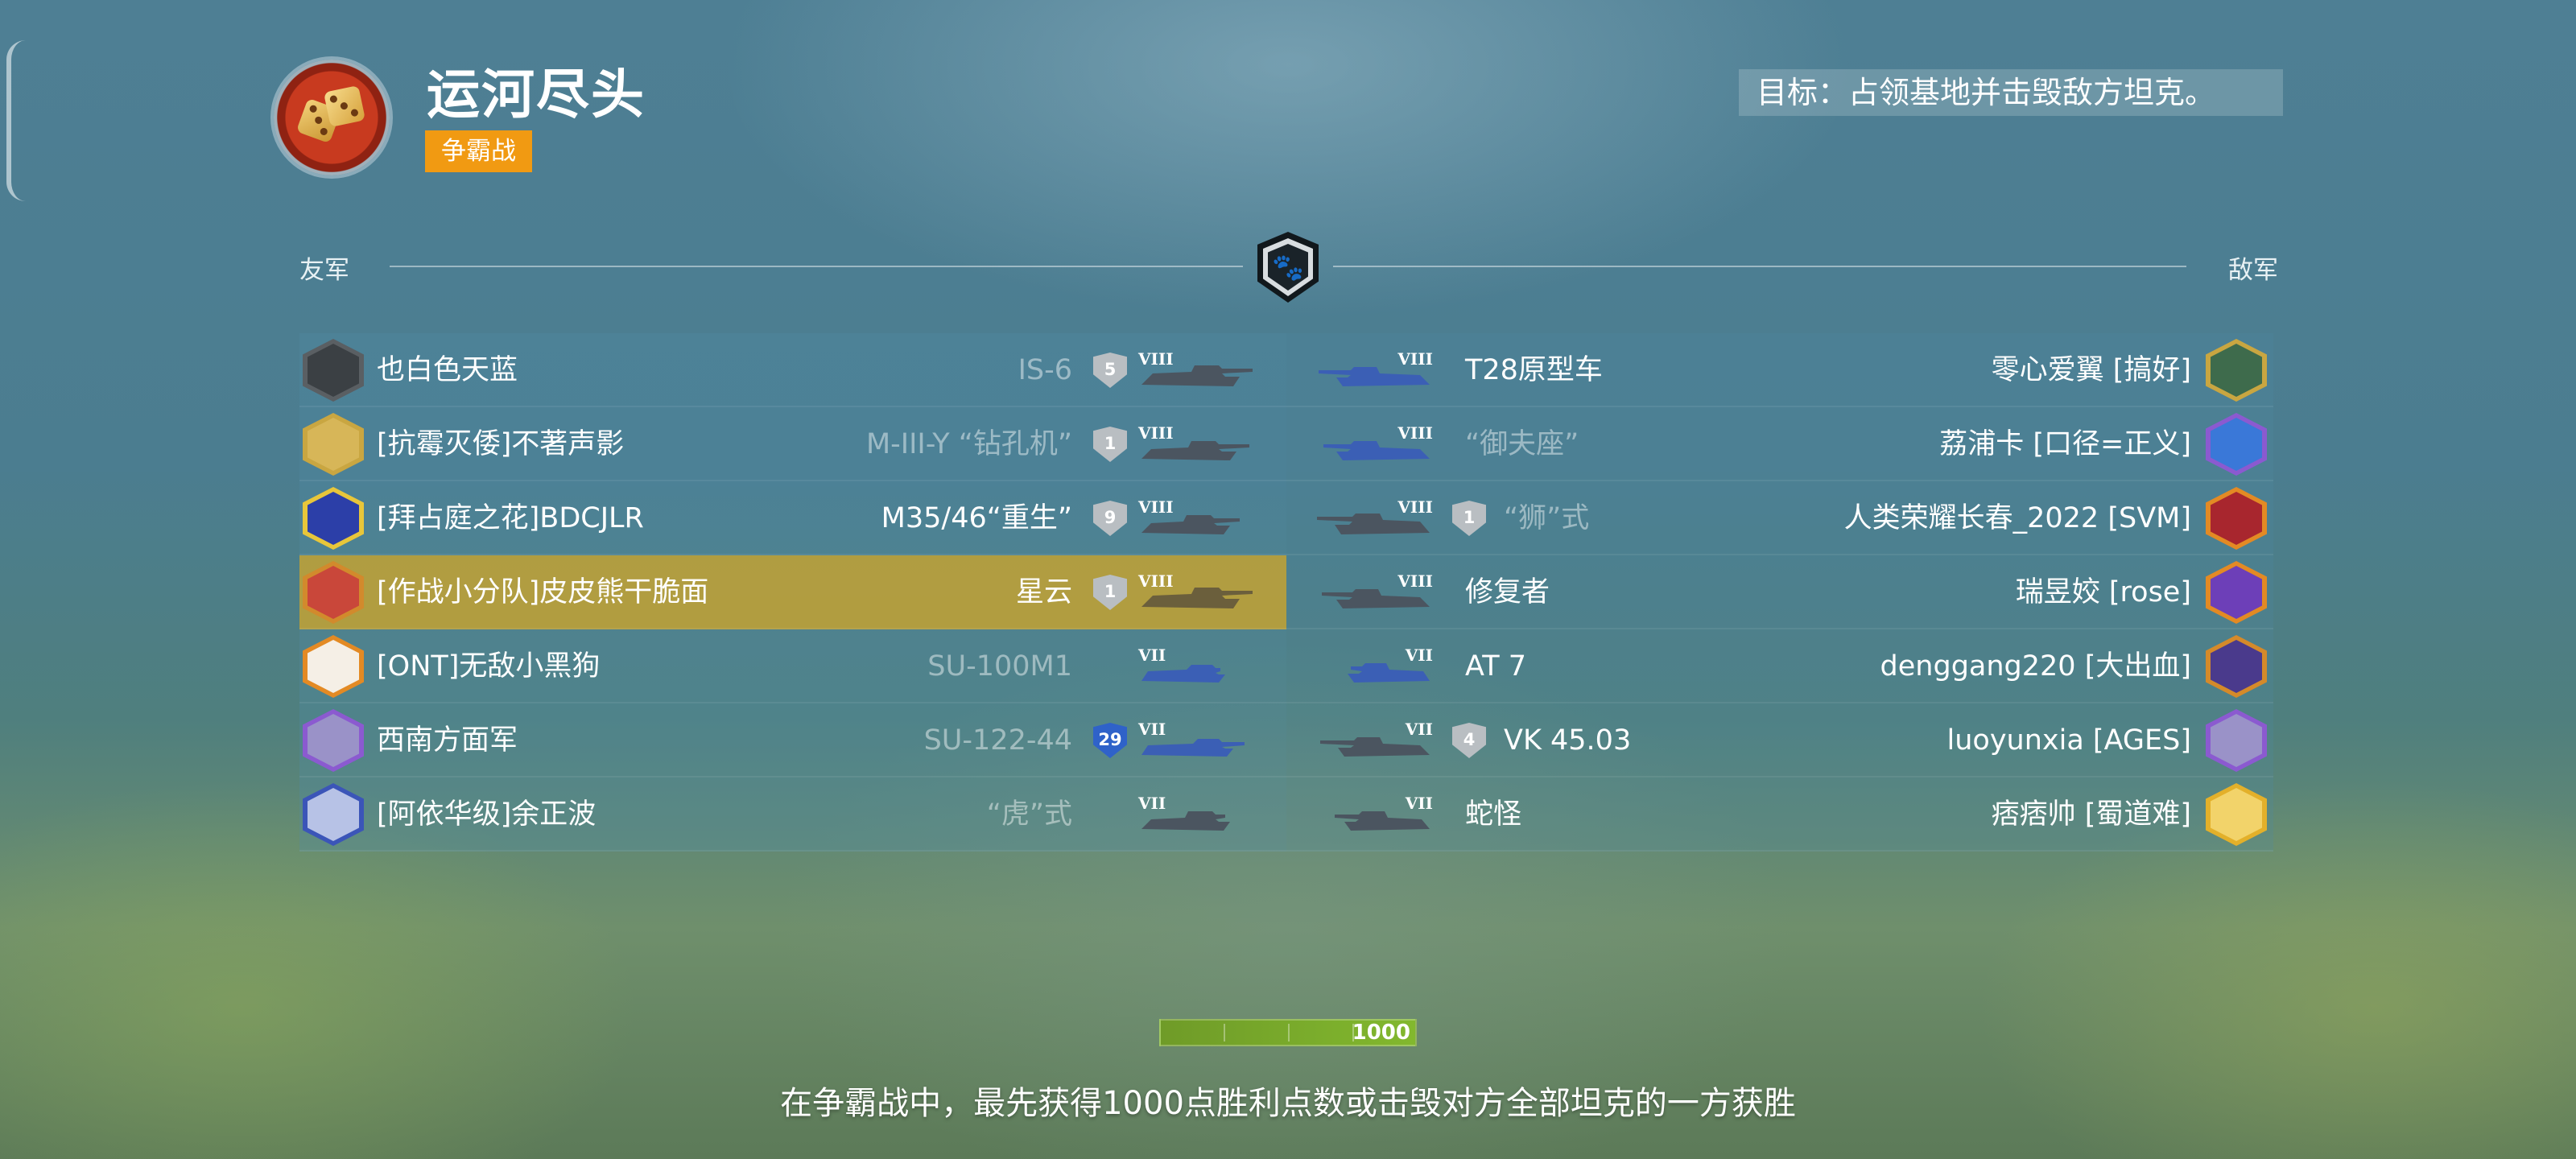 This screenshot has height=1159, width=2576. I want to click on mastery-badge: 4, so click(1469, 740).